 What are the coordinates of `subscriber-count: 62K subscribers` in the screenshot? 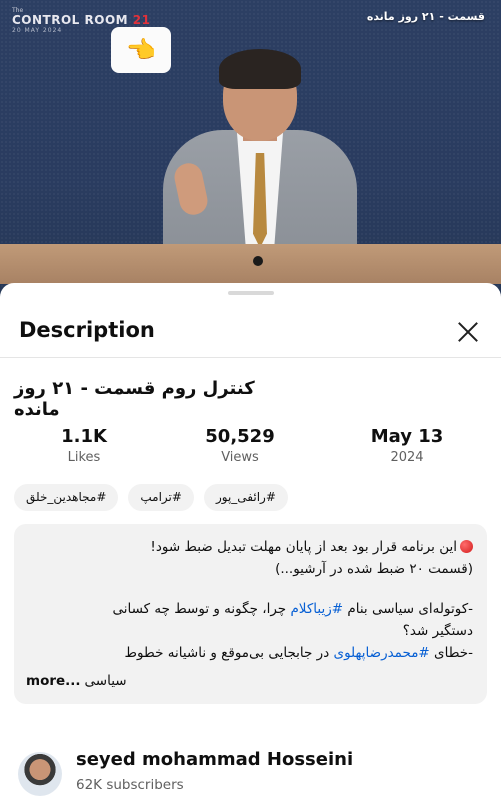 It's located at (130, 785).